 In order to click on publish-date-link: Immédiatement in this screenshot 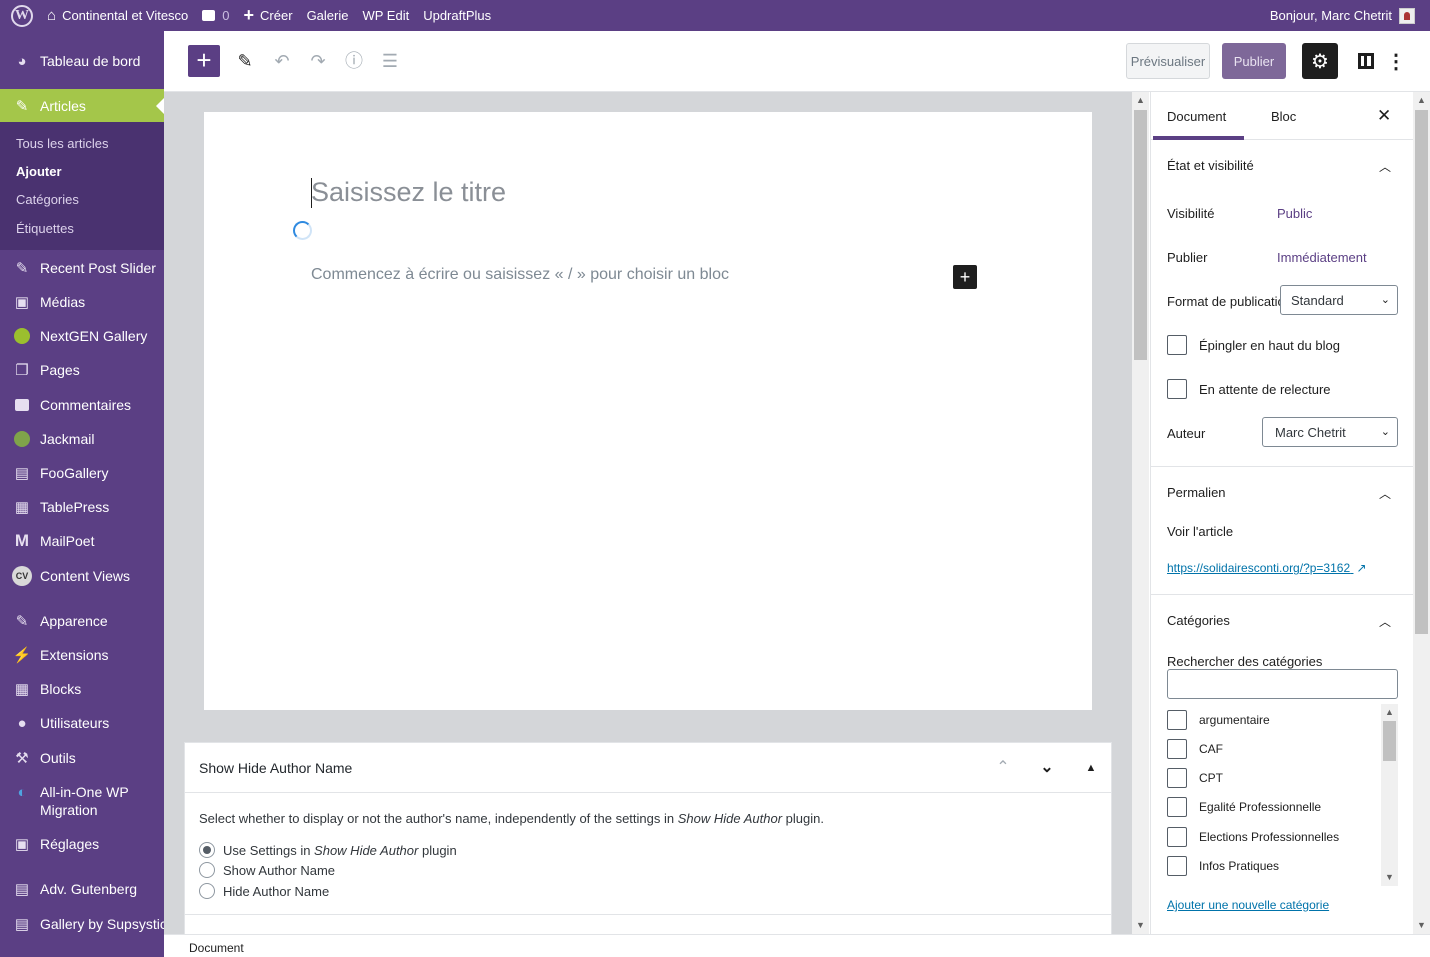, I will do `click(1322, 257)`.